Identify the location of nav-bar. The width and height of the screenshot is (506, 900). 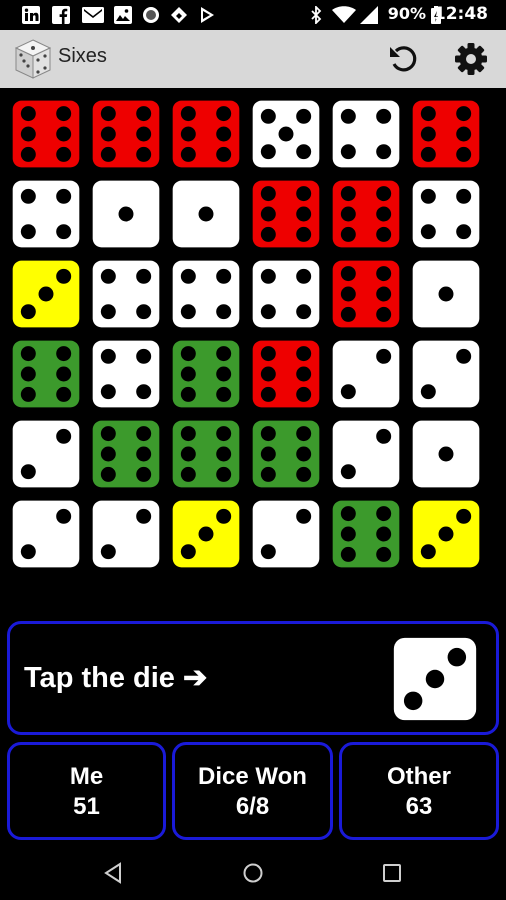
(253, 872).